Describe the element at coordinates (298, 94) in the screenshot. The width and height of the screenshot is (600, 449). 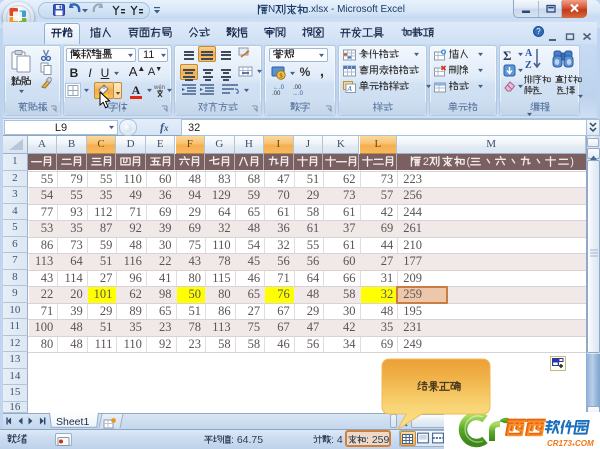
I see `svg-text: →.0` at that location.